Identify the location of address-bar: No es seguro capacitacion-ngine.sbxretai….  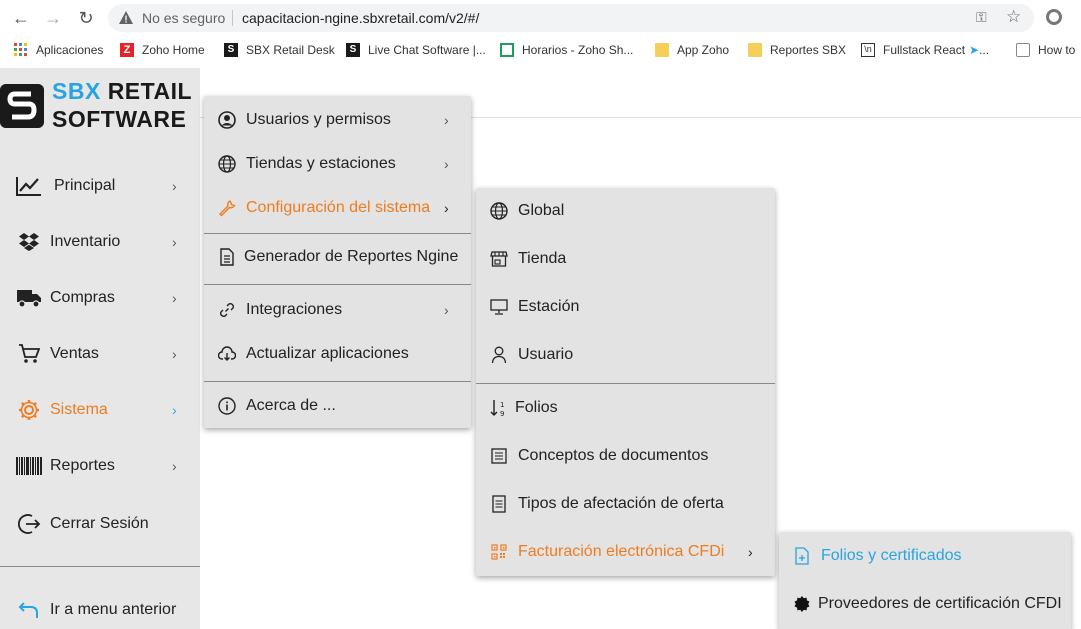
(571, 18).